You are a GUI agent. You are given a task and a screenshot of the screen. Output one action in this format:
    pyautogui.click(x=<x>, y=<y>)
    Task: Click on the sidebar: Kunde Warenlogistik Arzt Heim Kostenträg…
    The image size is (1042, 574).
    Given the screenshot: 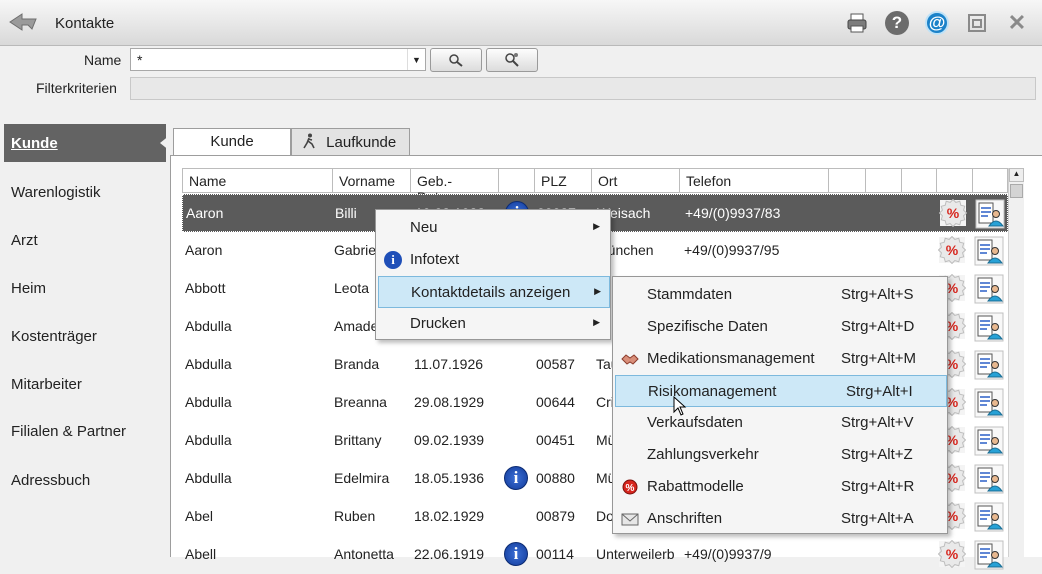 What is the action you would take?
    pyautogui.click(x=85, y=340)
    